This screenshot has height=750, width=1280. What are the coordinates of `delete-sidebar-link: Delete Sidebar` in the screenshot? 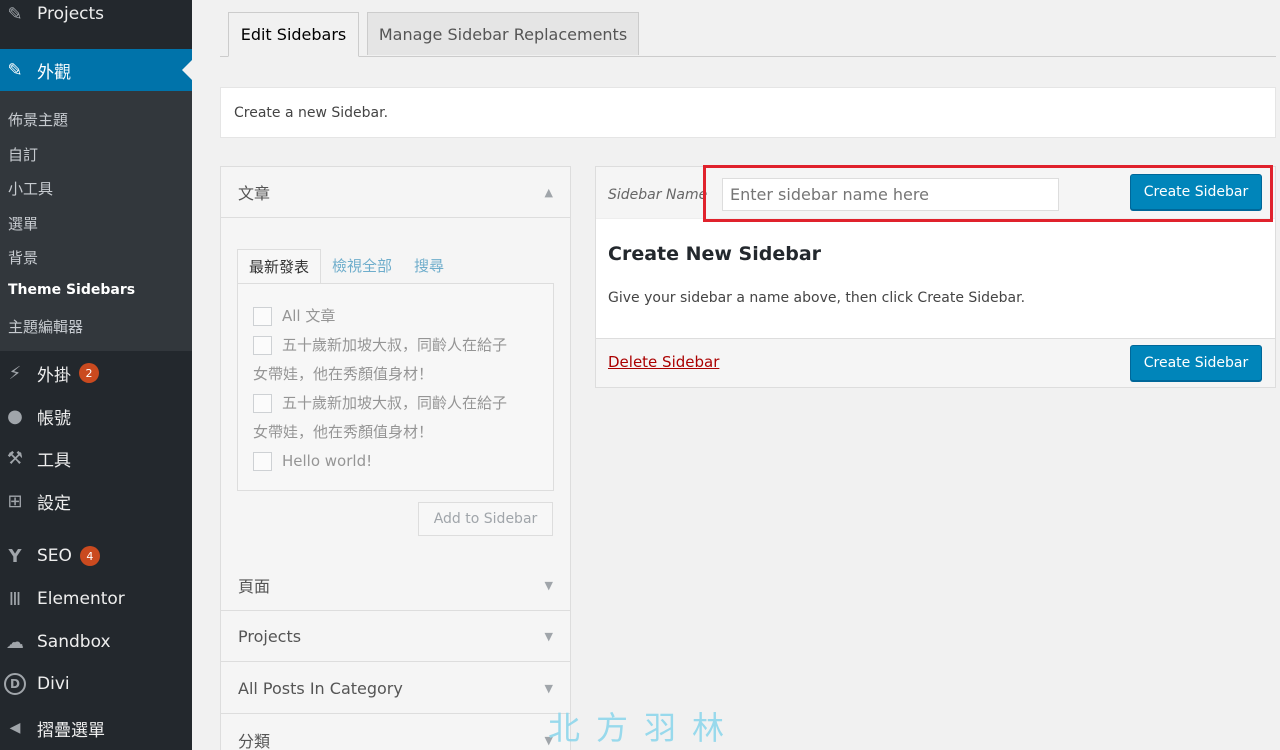 It's located at (663, 362).